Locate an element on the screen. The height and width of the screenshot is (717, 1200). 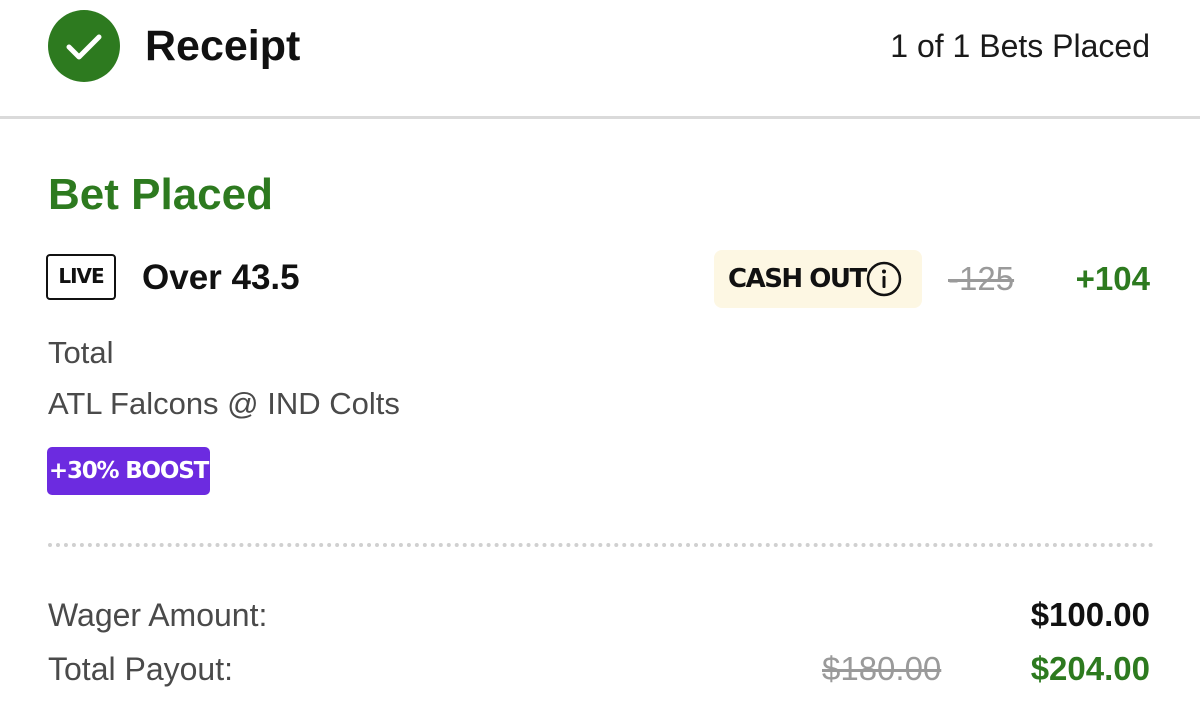
wager-amount-label: Wager Amount: is located at coordinates (158, 615).